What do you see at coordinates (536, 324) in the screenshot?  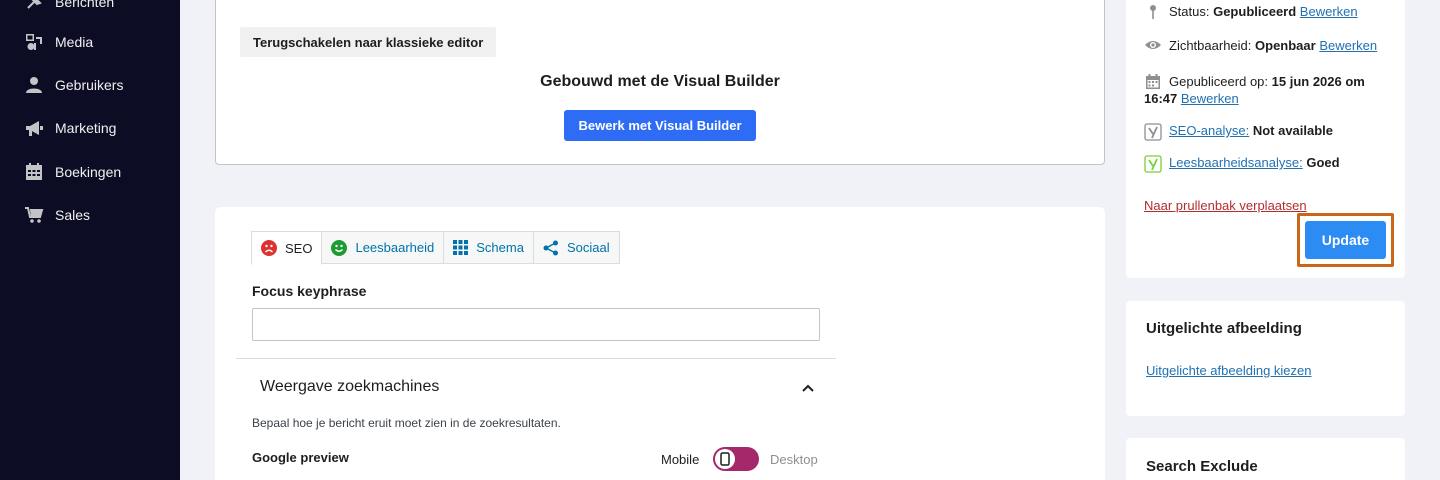 I see `focus-keyphrase-input` at bounding box center [536, 324].